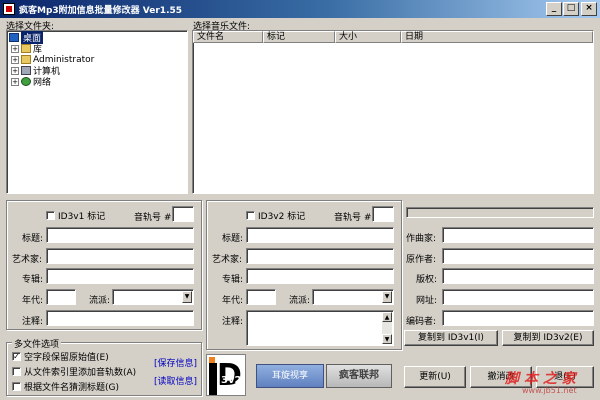 Image resolution: width=600 pixels, height=400 pixels. What do you see at coordinates (320, 235) in the screenshot?
I see `id3v2-title-input` at bounding box center [320, 235].